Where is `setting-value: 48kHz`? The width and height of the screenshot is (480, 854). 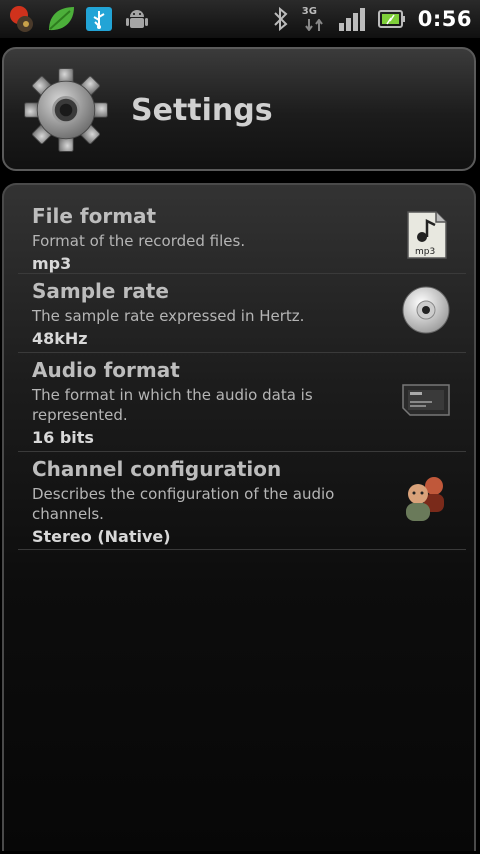
setting-value: 48kHz is located at coordinates (60, 338).